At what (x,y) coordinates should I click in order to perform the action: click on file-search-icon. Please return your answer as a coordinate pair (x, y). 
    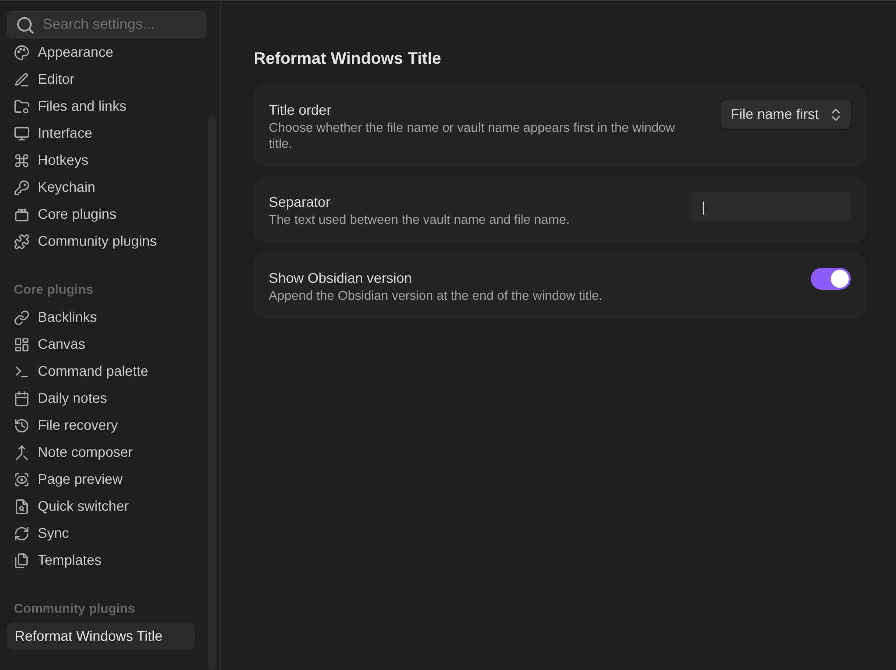
    Looking at the image, I should click on (22, 506).